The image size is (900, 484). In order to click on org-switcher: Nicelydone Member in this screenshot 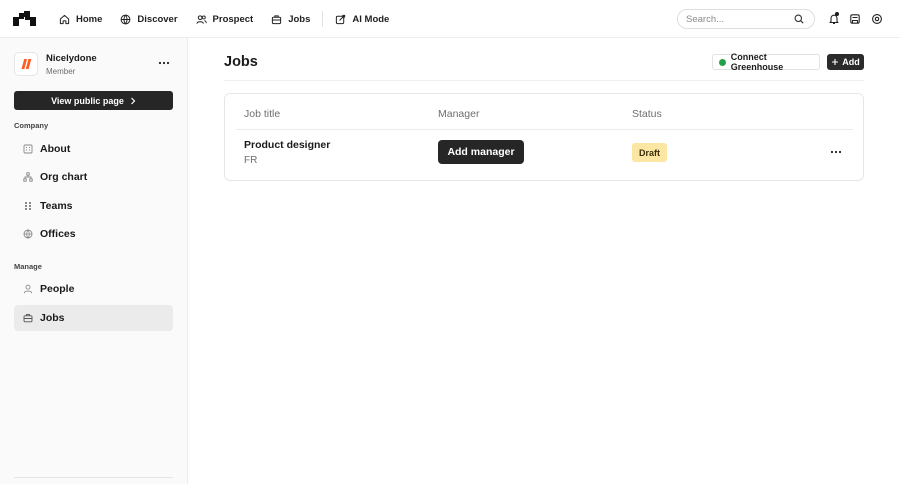, I will do `click(55, 64)`.